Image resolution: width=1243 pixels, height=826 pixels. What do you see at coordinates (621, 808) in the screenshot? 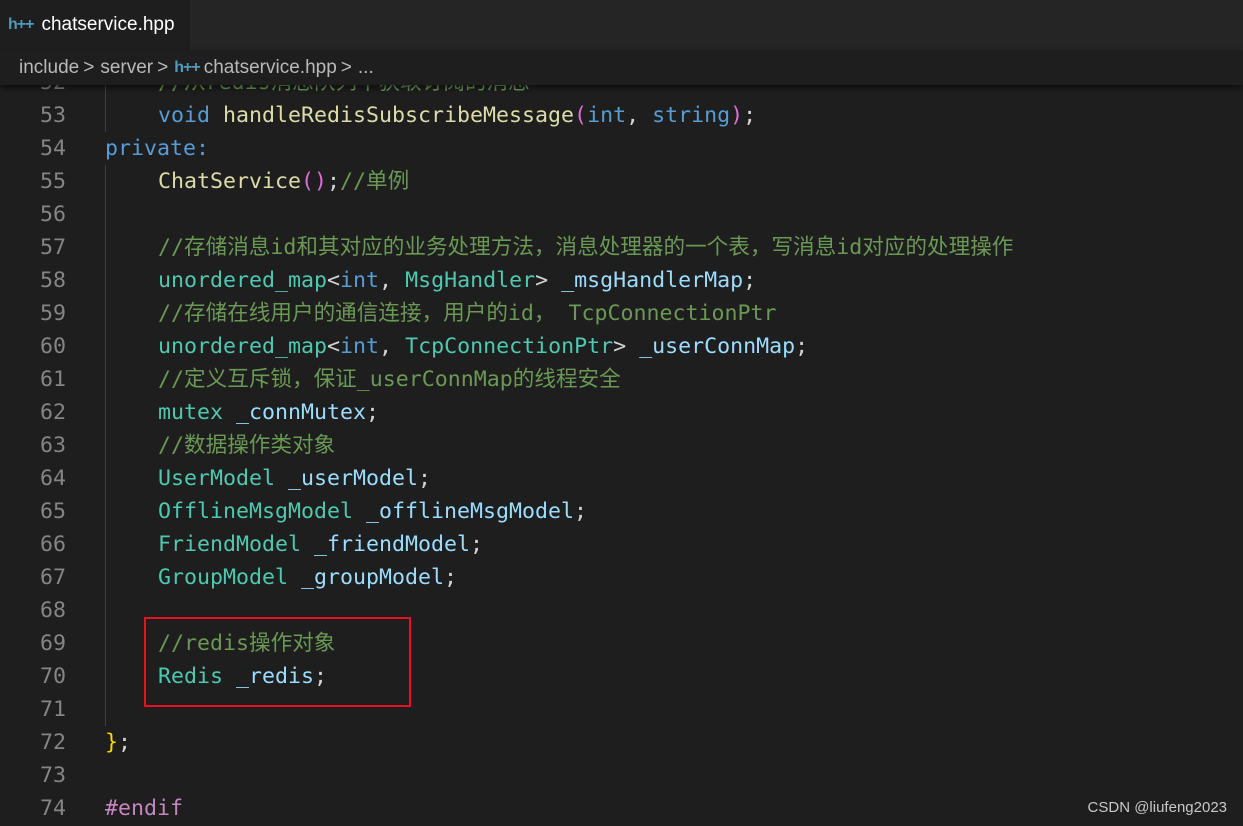
I see `code-line: 74 #endif` at bounding box center [621, 808].